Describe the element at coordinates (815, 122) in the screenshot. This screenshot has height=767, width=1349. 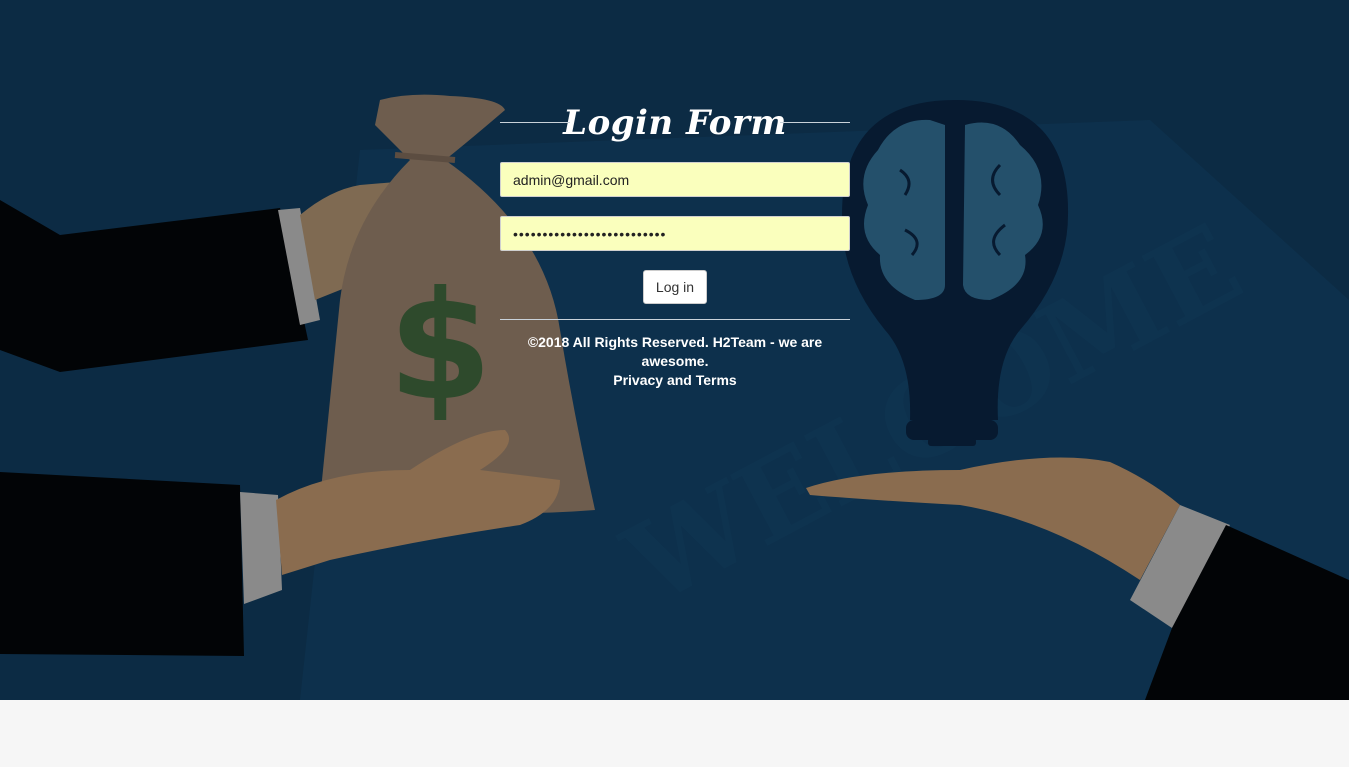
I see `title-divider-right` at that location.